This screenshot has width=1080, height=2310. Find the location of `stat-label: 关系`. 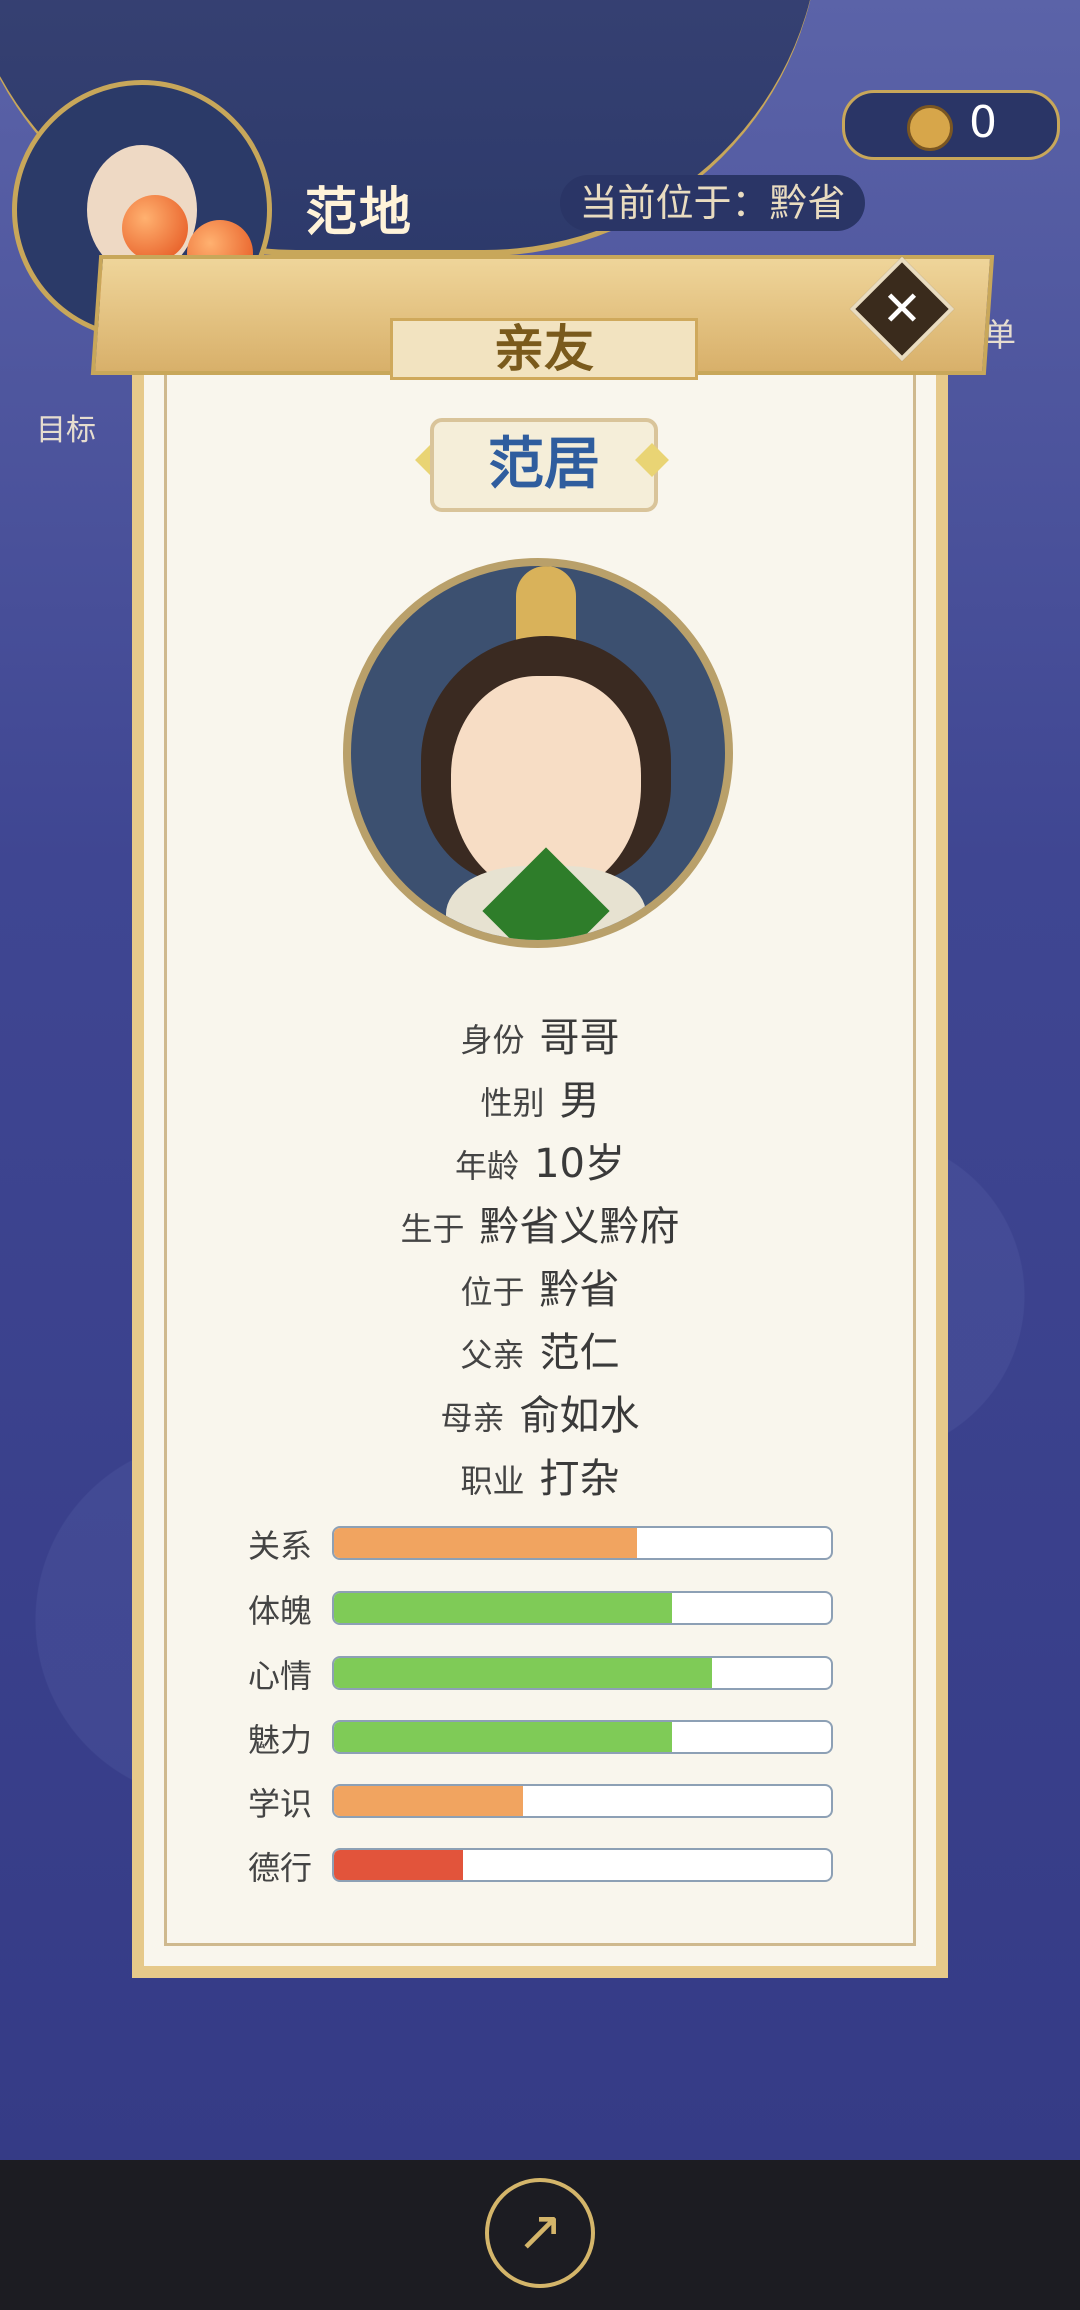

stat-label: 关系 is located at coordinates (280, 1546).